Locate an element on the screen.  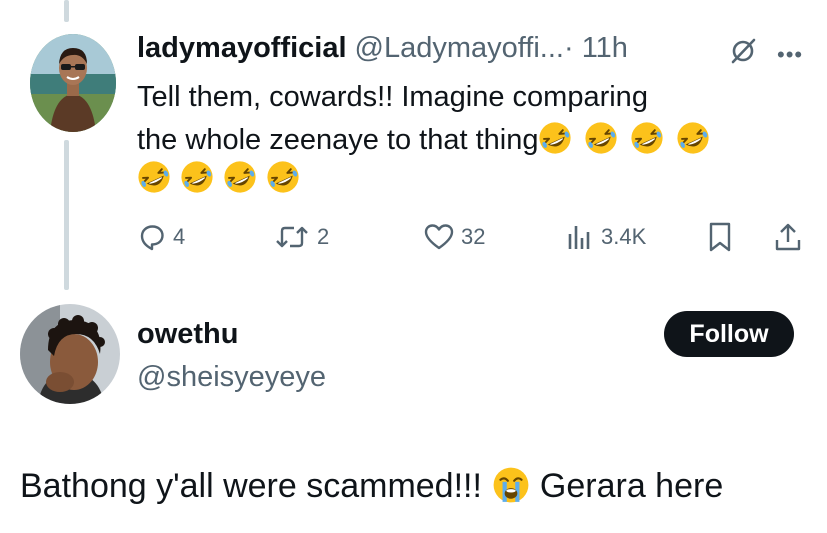
repost-count: 2 is located at coordinates (323, 236).